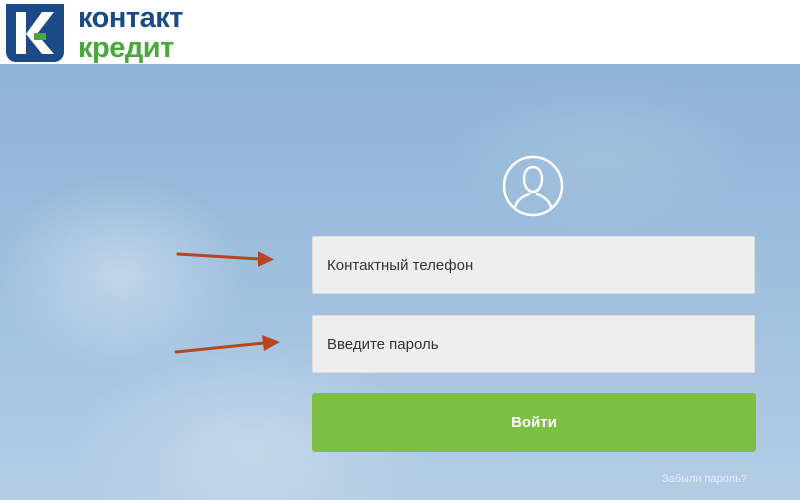  Describe the element at coordinates (126, 48) in the screenshot. I see `brand-name-line2: кредит` at that location.